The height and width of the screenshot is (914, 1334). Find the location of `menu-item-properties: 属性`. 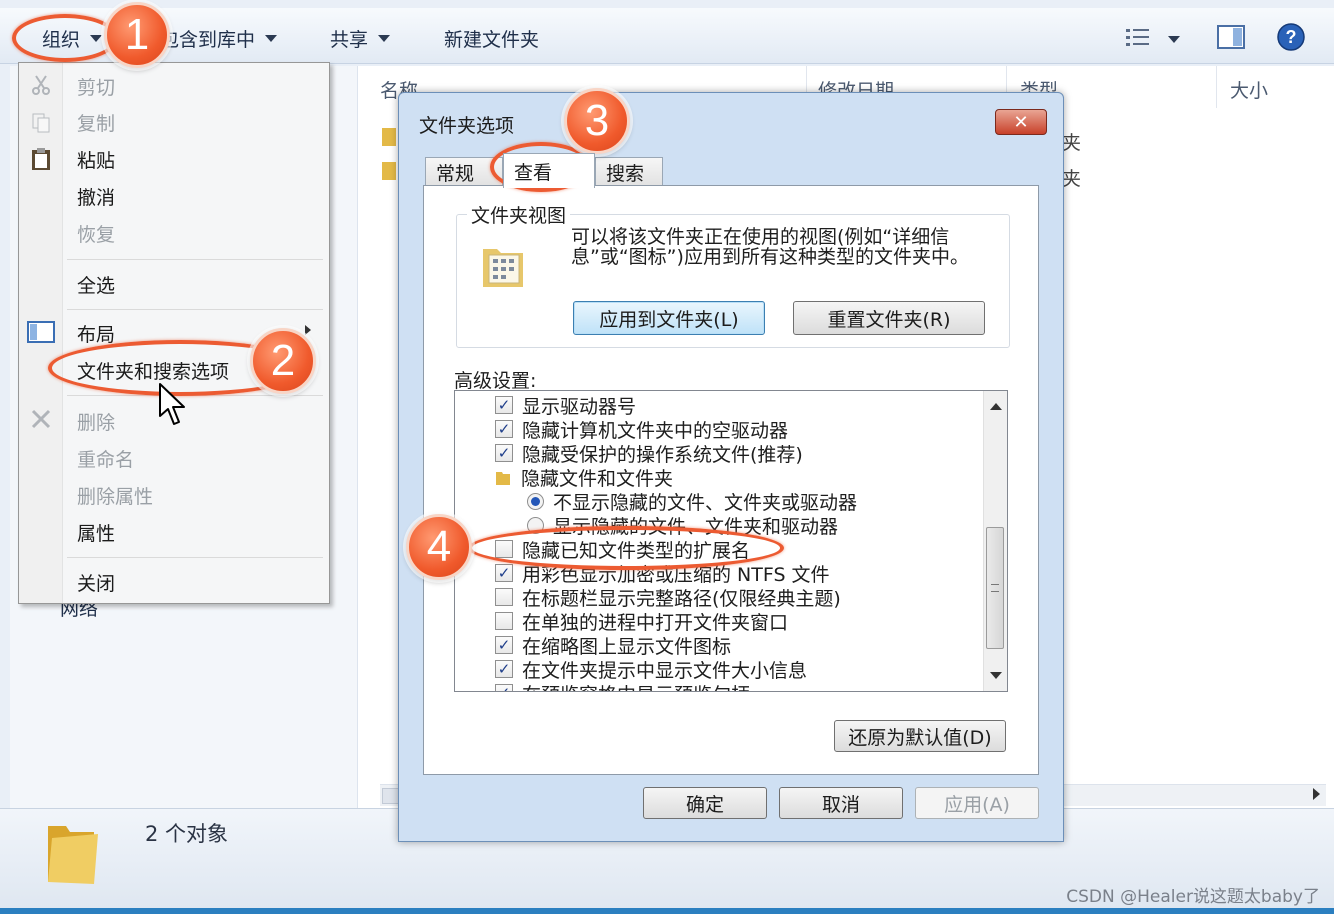

menu-item-properties: 属性 is located at coordinates (96, 532).